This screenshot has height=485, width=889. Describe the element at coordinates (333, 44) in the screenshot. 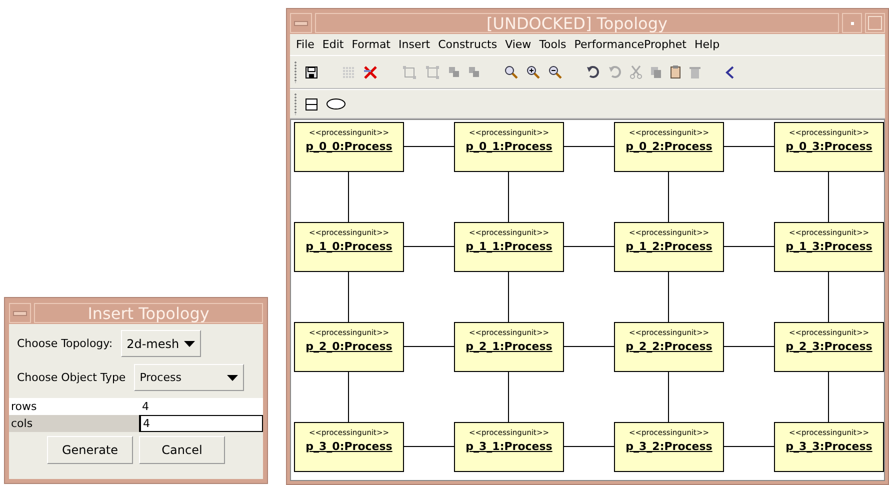

I see `menu-item: Edit` at that location.